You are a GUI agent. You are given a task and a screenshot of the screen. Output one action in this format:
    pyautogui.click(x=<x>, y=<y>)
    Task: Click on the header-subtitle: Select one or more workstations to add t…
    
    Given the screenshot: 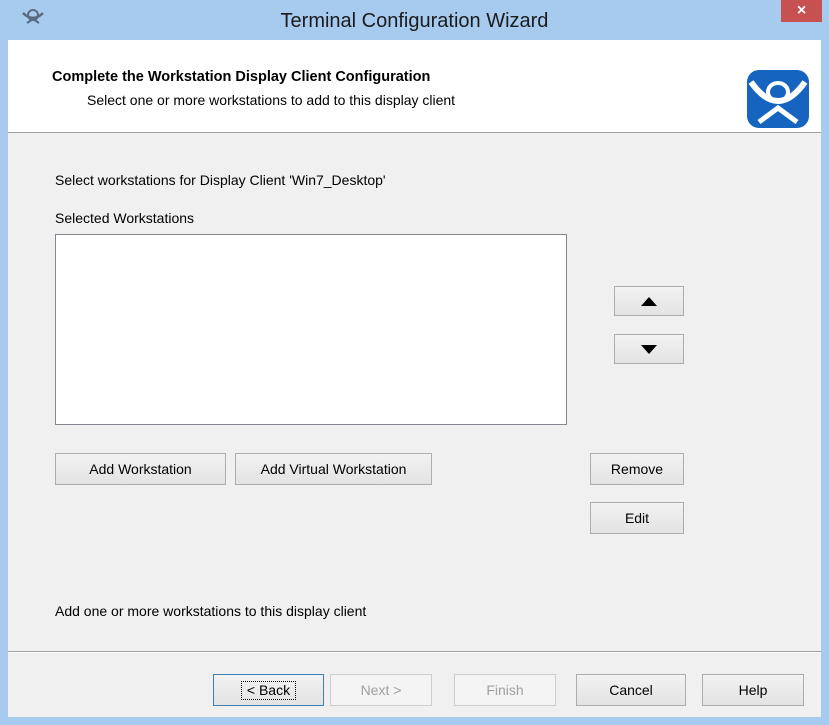 What is the action you would take?
    pyautogui.click(x=271, y=100)
    